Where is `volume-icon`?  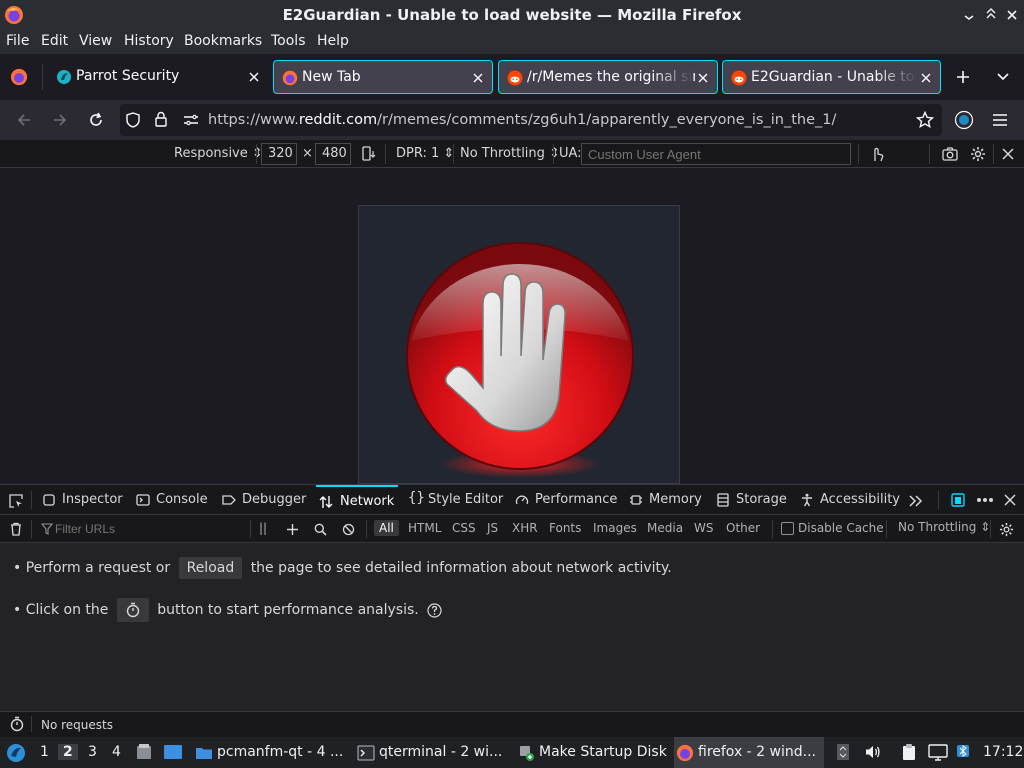 volume-icon is located at coordinates (873, 752).